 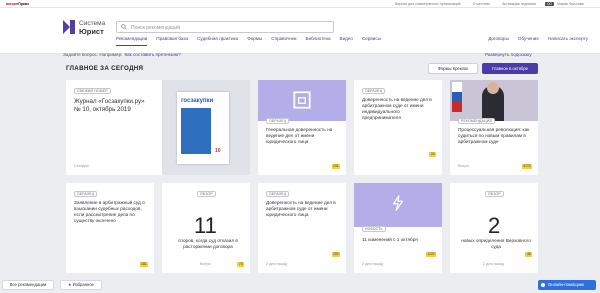 I want to click on lightning-icon, so click(x=398, y=203).